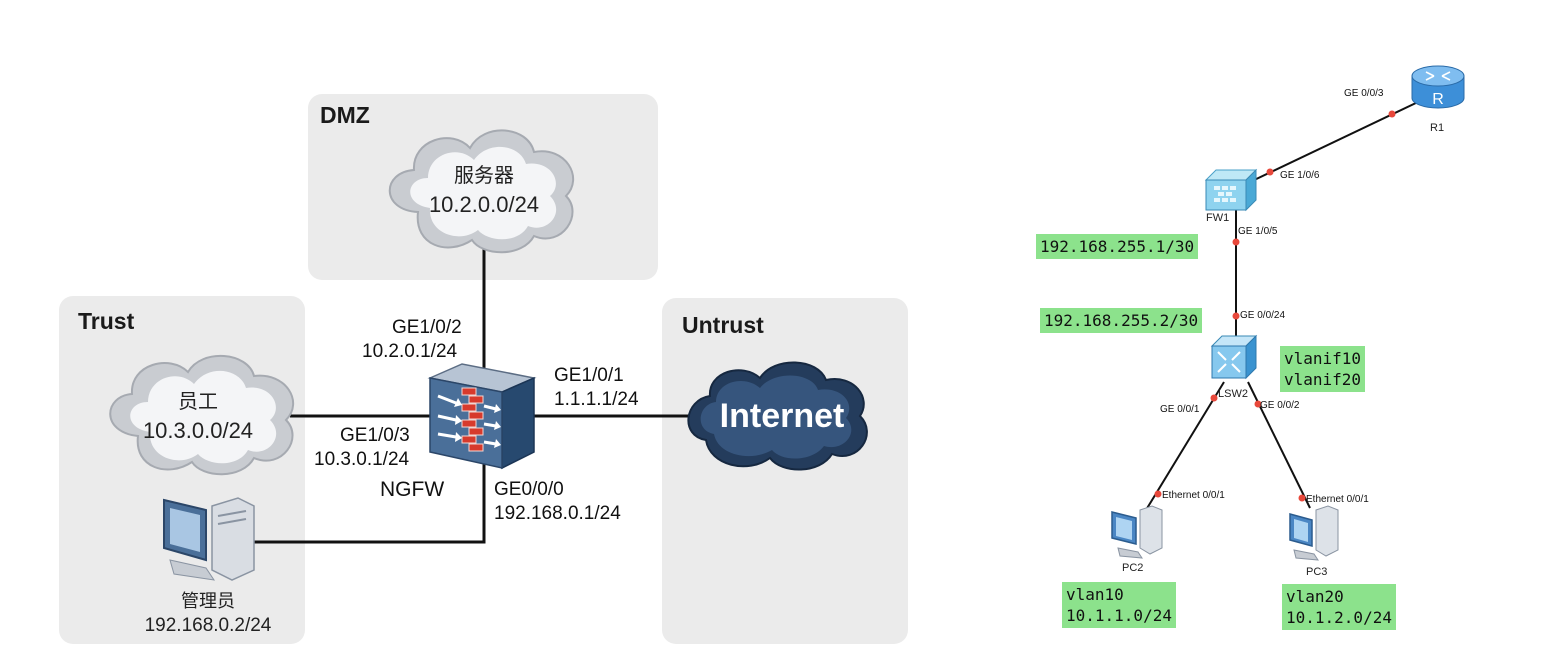 The width and height of the screenshot is (1546, 668). Describe the element at coordinates (1438, 87) in the screenshot. I see `router-r1-icon: R` at that location.